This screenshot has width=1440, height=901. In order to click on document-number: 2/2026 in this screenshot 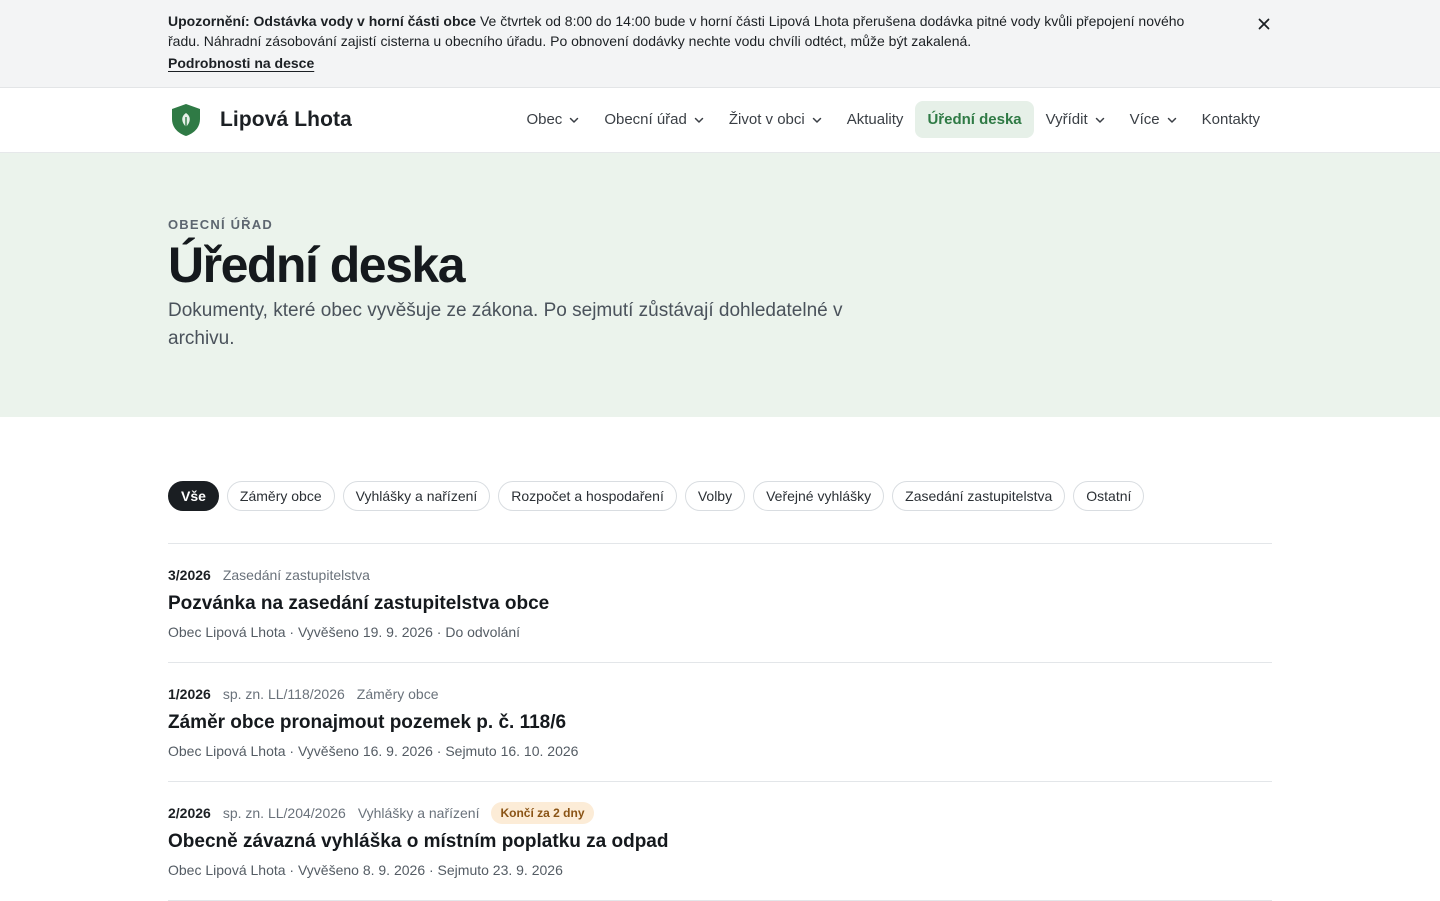, I will do `click(189, 813)`.